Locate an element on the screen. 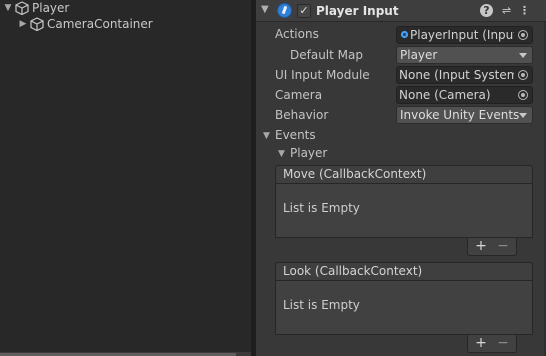  camera-field: None (Camera) is located at coordinates (464, 95).